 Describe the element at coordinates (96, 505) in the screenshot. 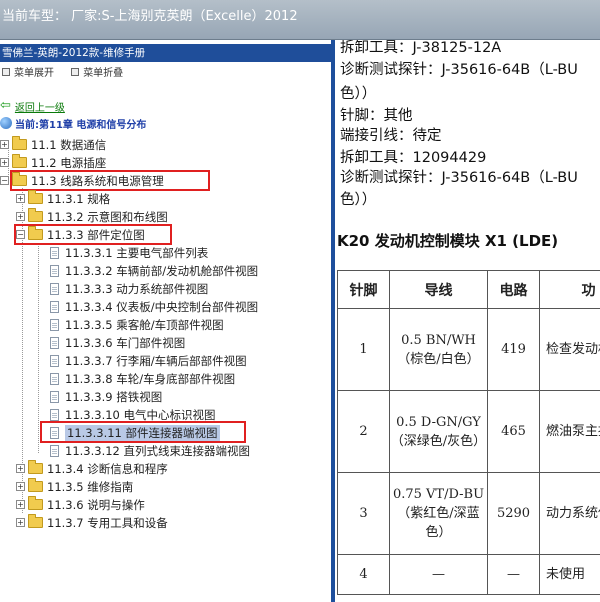

I see `tree-item-label: 11.3.6 说明与操作` at that location.